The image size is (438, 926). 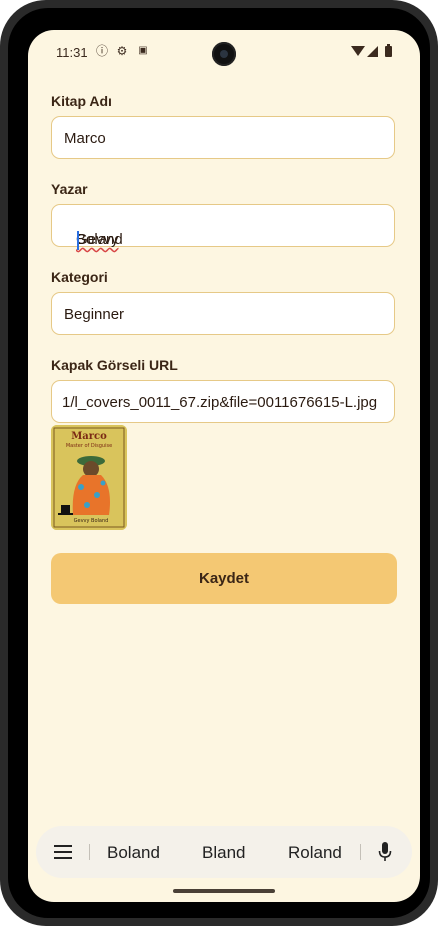 I want to click on book-name-field: Marco, so click(x=223, y=137).